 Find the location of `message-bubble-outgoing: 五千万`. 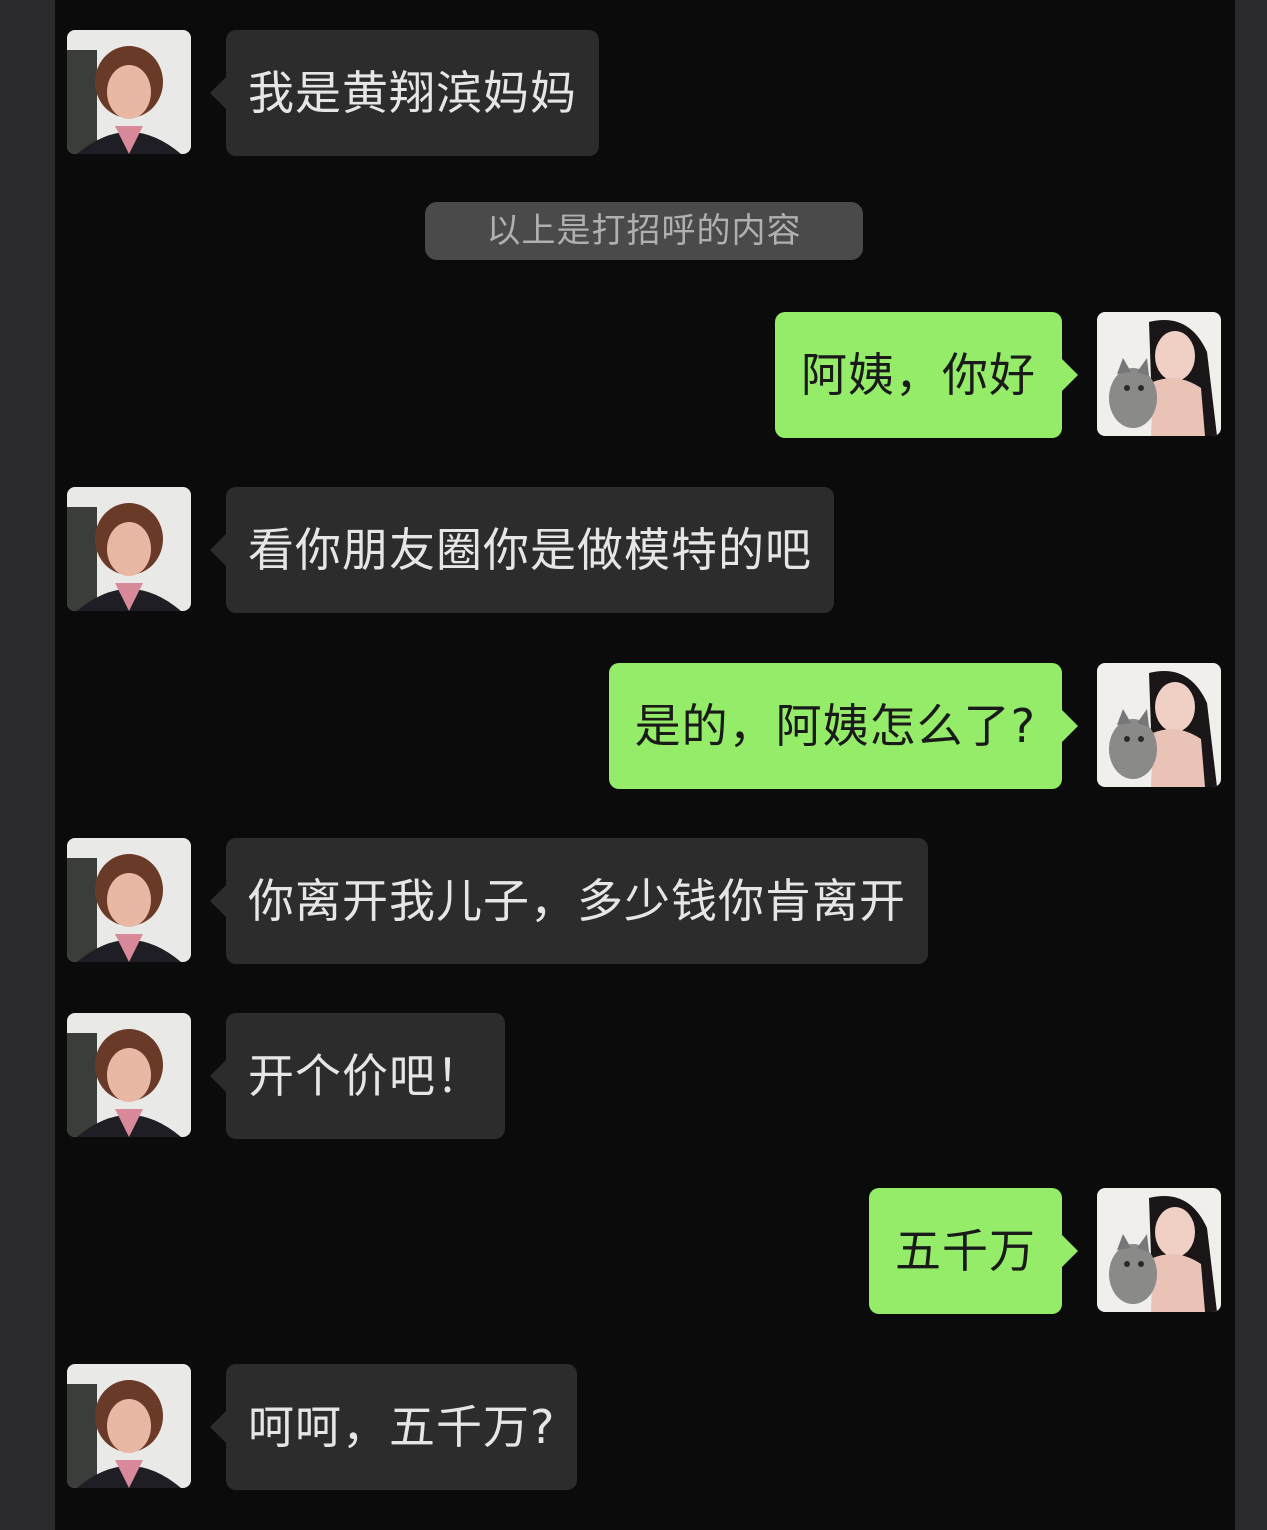

message-bubble-outgoing: 五千万 is located at coordinates (973, 1251).